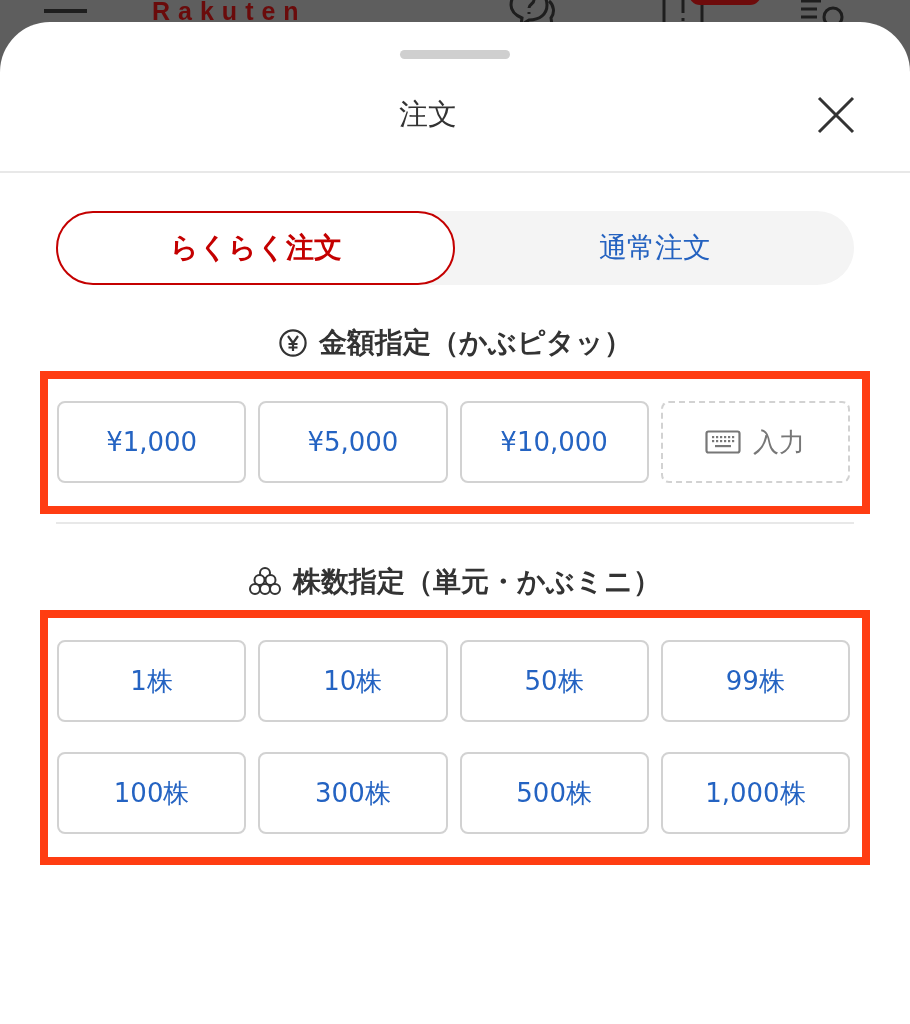 This screenshot has width=910, height=1024. What do you see at coordinates (353, 681) in the screenshot?
I see `quick-order-button: 10株` at bounding box center [353, 681].